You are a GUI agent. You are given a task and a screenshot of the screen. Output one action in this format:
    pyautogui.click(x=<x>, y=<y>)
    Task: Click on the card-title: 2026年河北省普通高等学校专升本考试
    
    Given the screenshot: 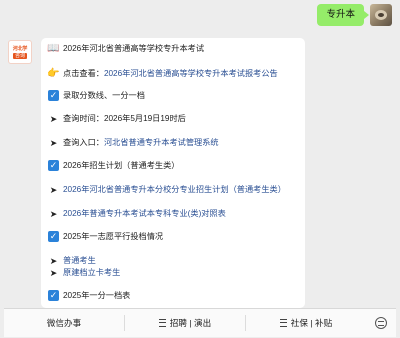 What is the action you would take?
    pyautogui.click(x=134, y=48)
    